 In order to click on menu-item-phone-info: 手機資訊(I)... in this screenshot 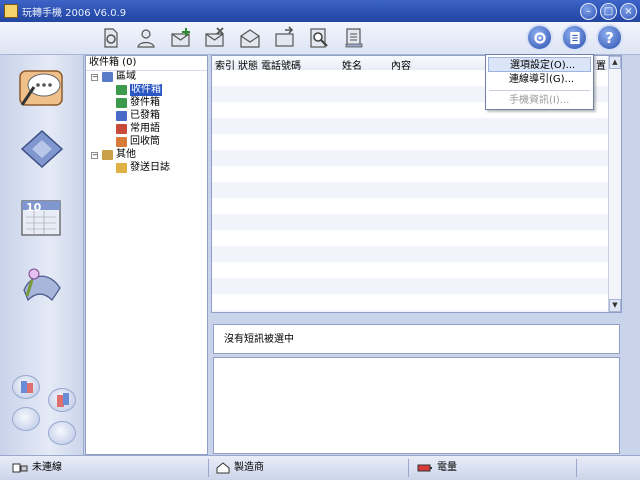, I will do `click(539, 100)`.